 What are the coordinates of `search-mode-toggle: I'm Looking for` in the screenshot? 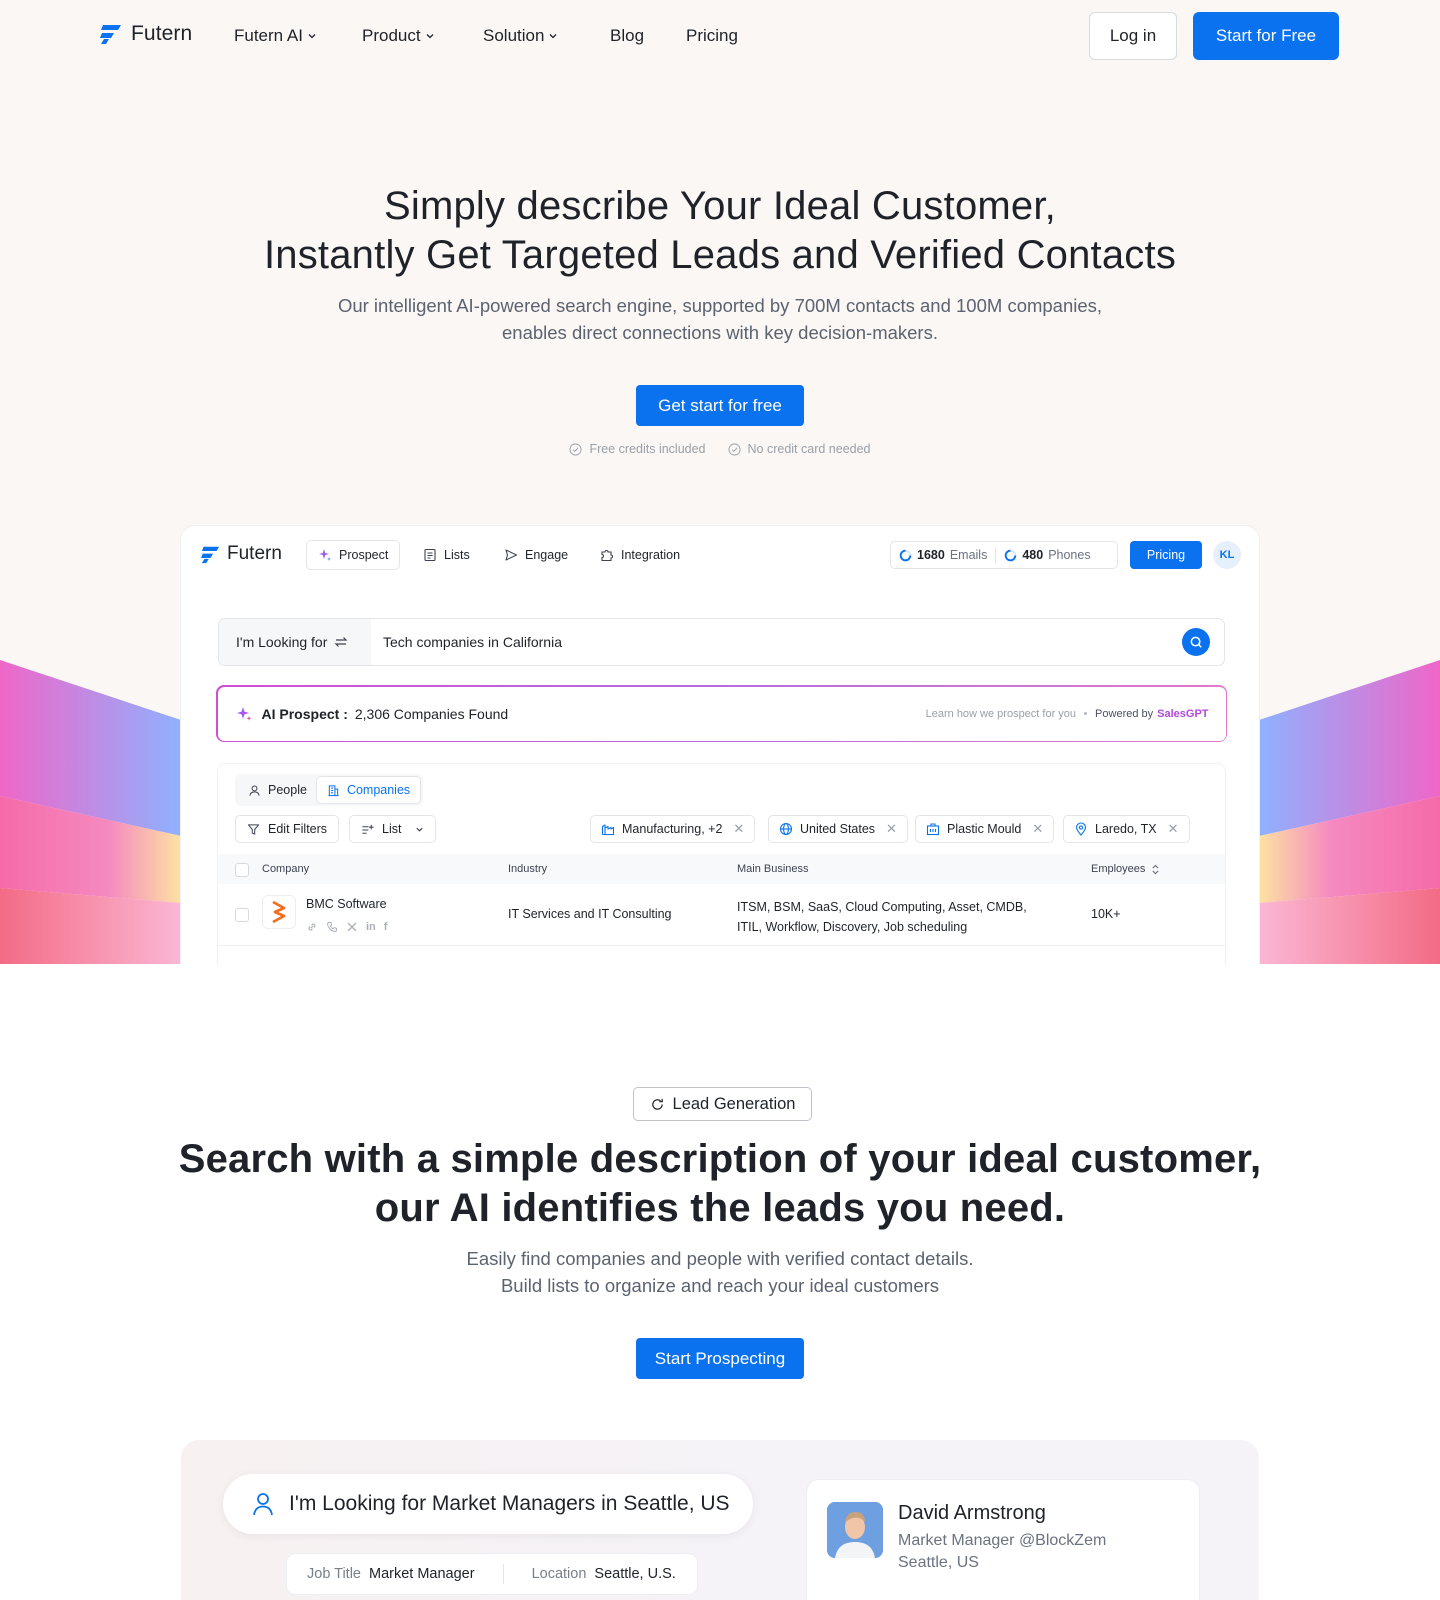 It's located at (295, 642).